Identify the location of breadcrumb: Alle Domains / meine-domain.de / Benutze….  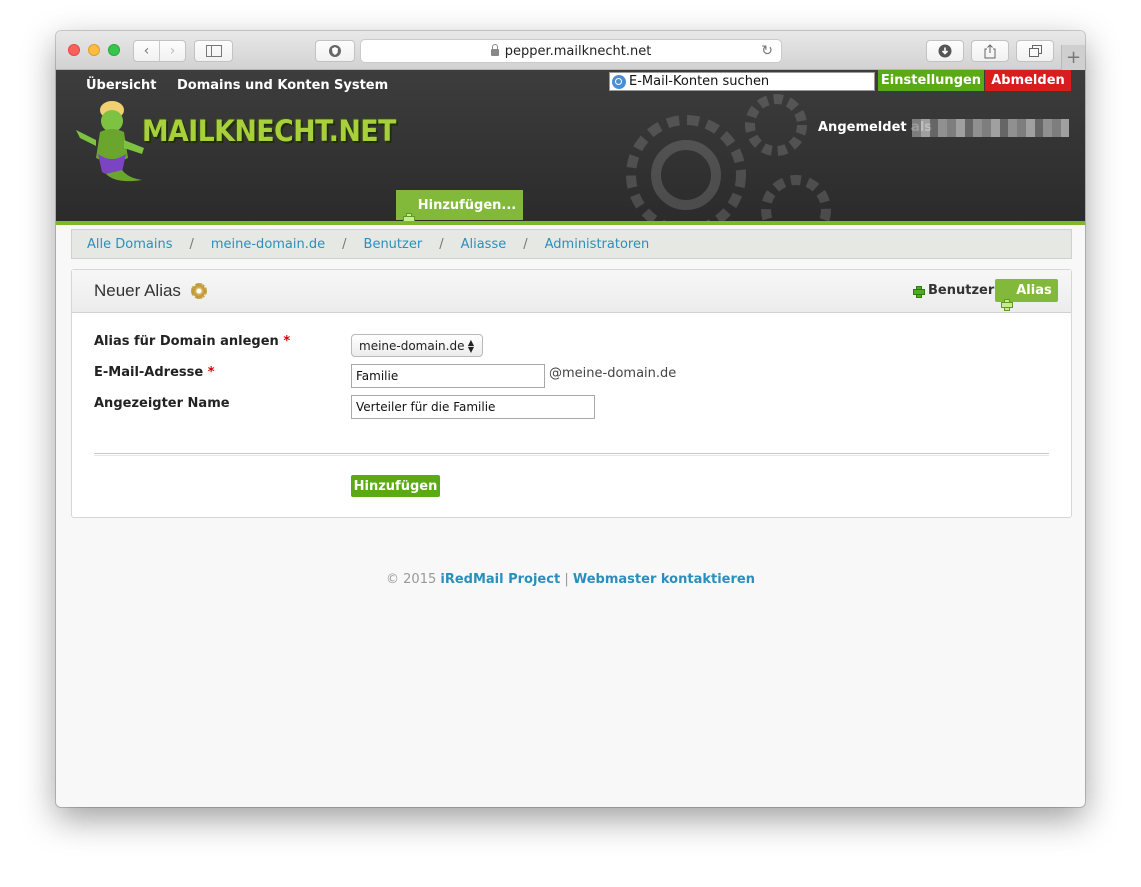
(571, 244).